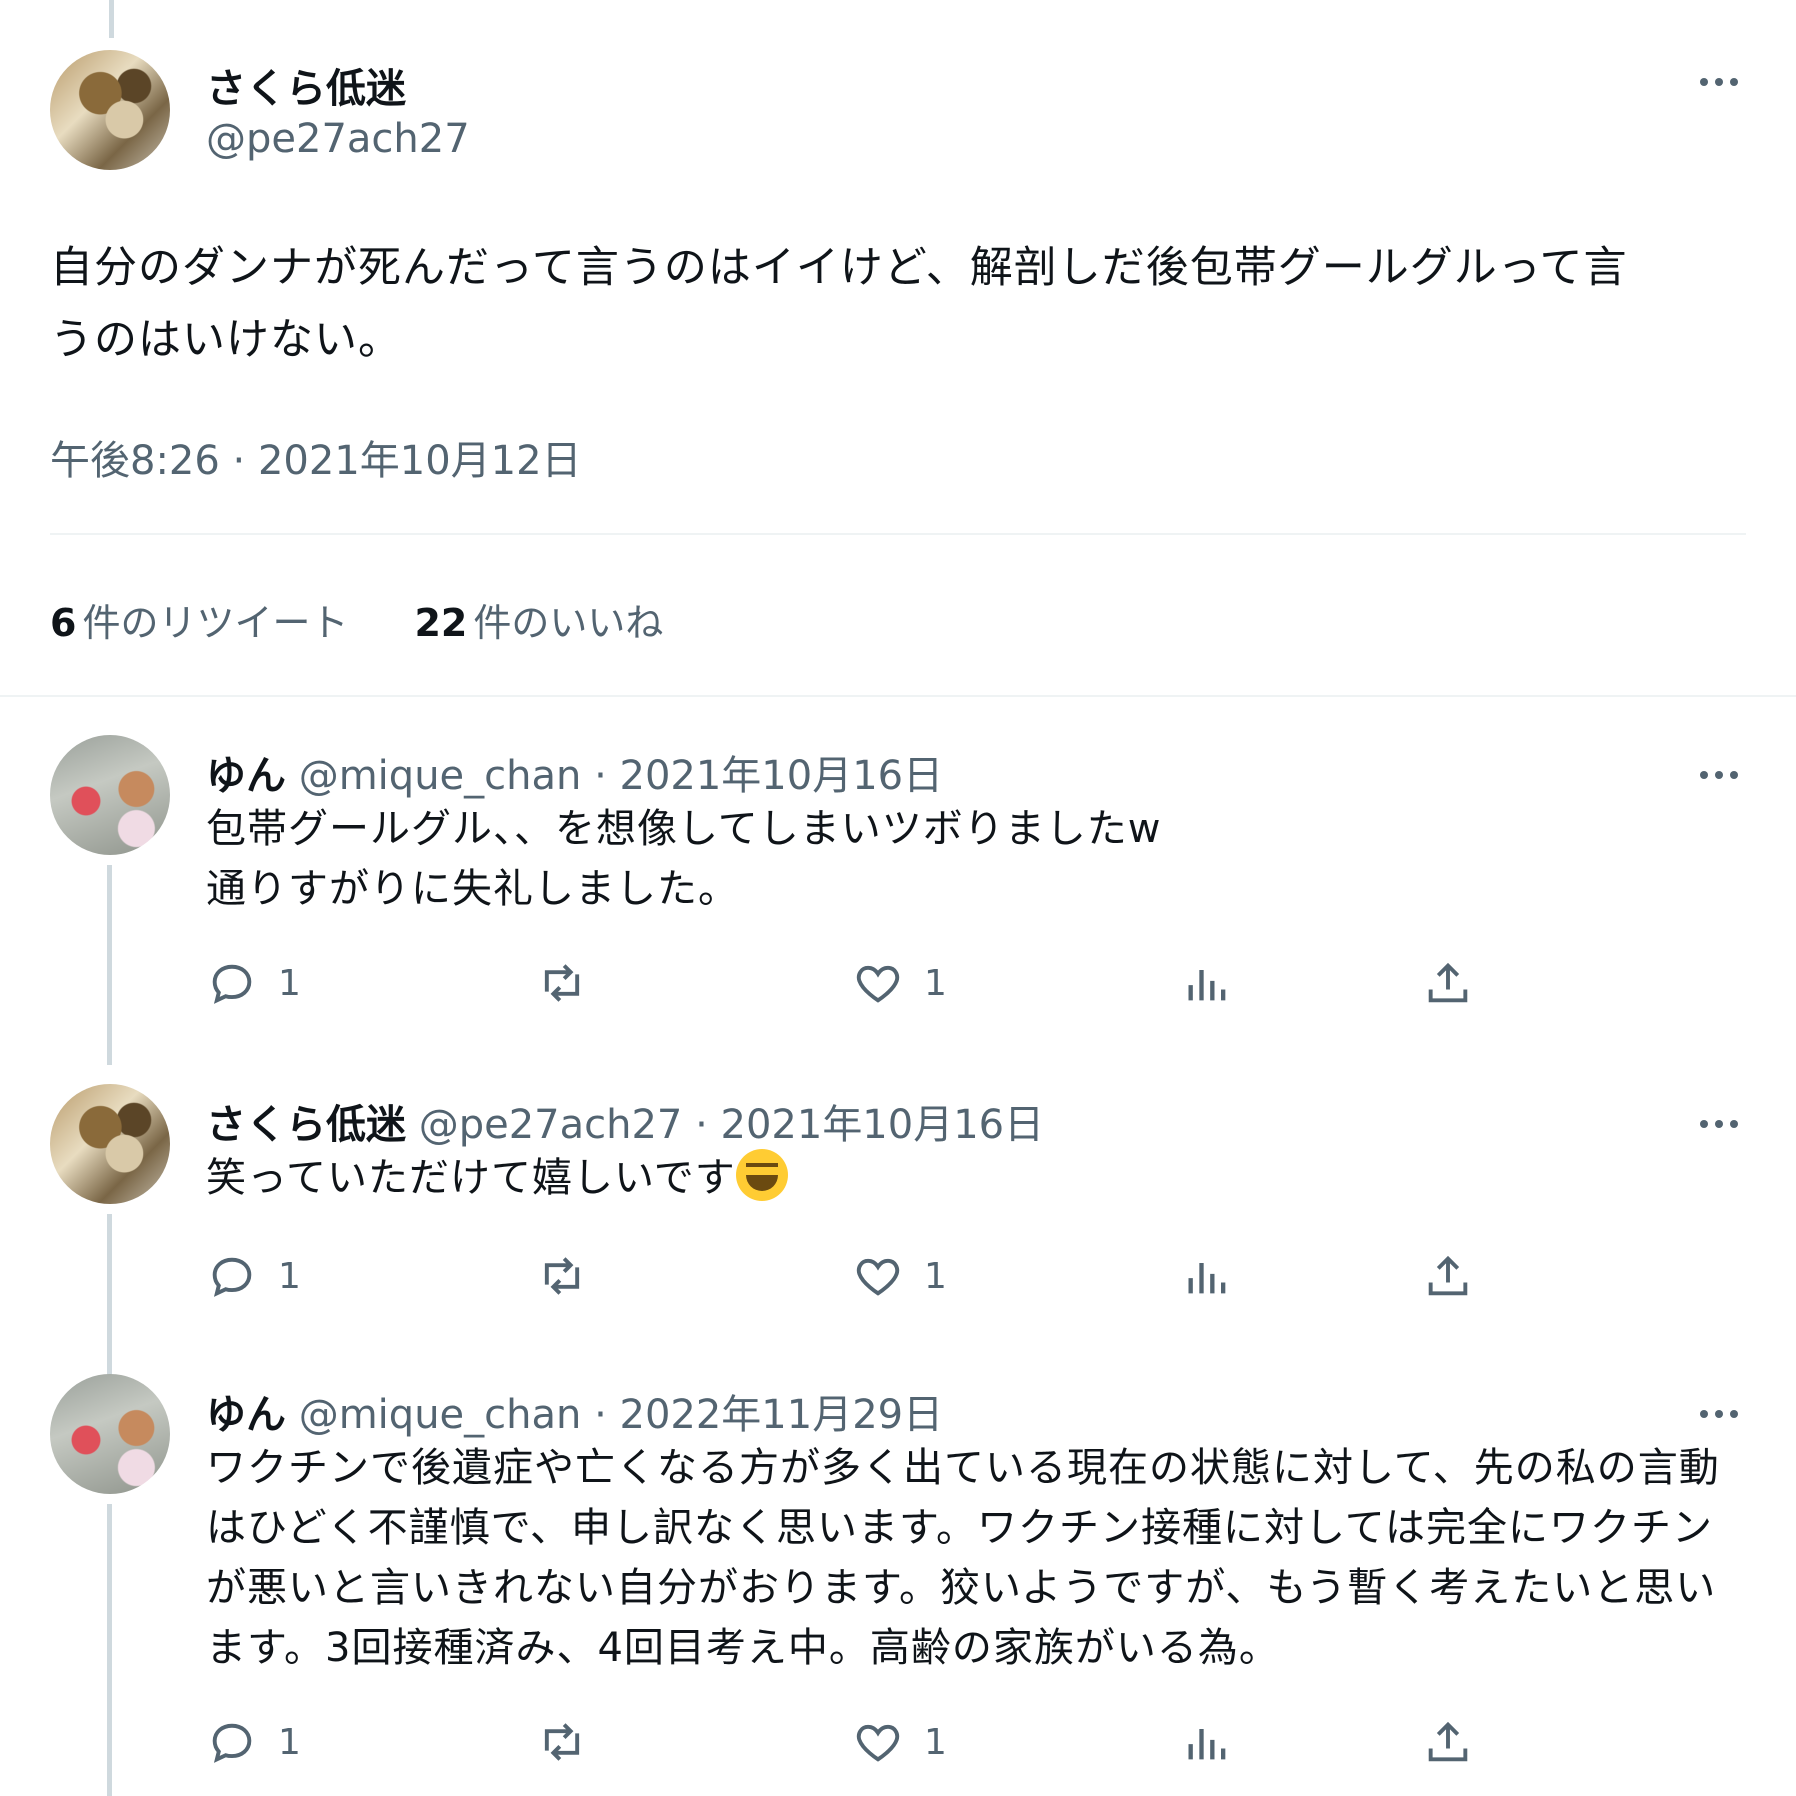 The height and width of the screenshot is (1796, 1796). What do you see at coordinates (63, 623) in the screenshot?
I see `retweet-count: 6` at bounding box center [63, 623].